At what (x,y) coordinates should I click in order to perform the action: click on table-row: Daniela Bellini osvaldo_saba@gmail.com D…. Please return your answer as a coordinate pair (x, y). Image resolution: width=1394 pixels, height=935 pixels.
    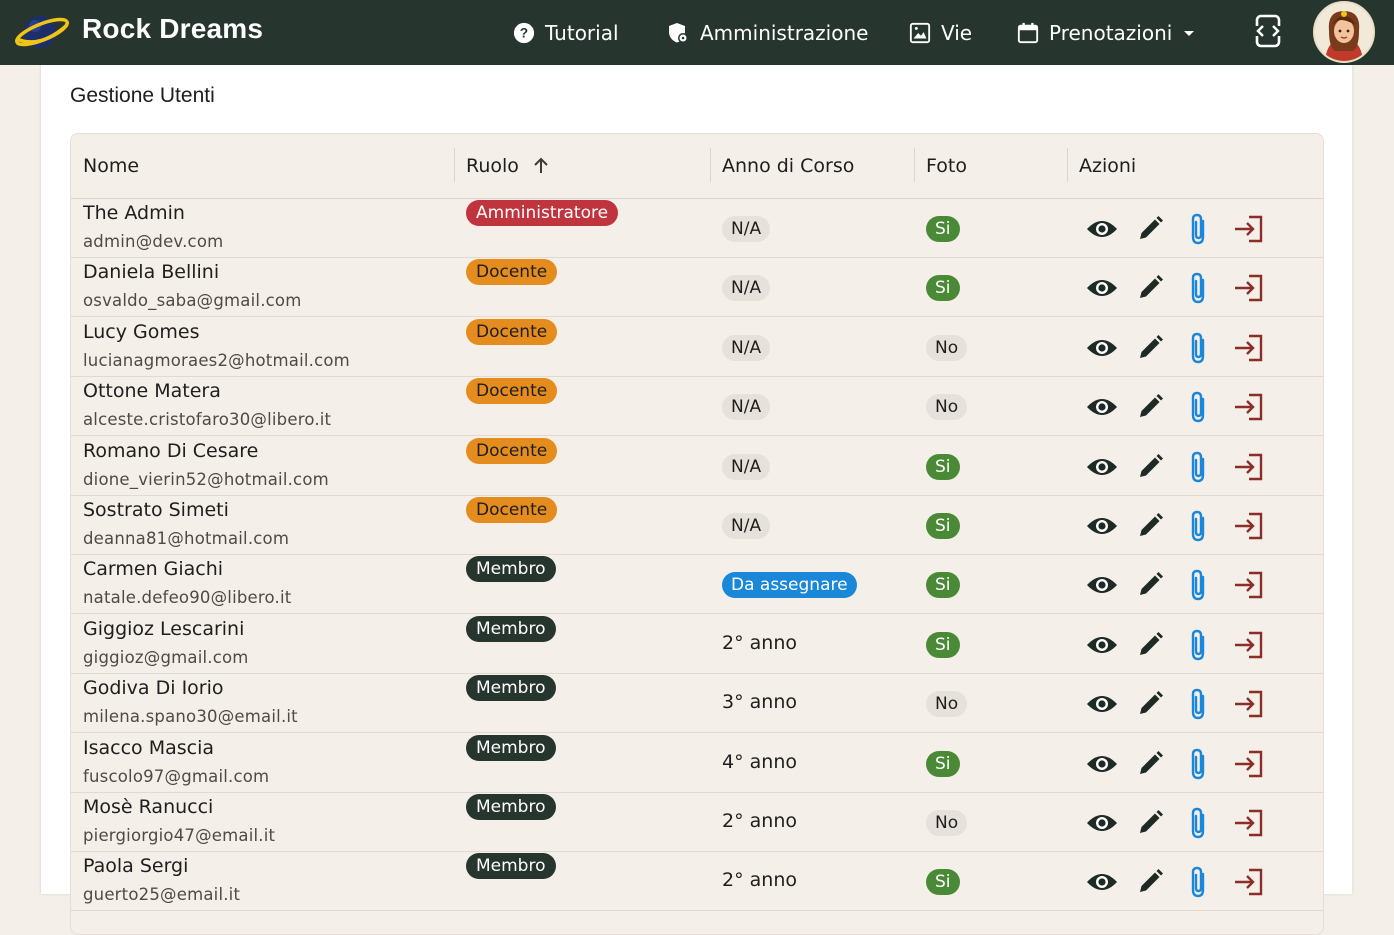
    Looking at the image, I should click on (697, 287).